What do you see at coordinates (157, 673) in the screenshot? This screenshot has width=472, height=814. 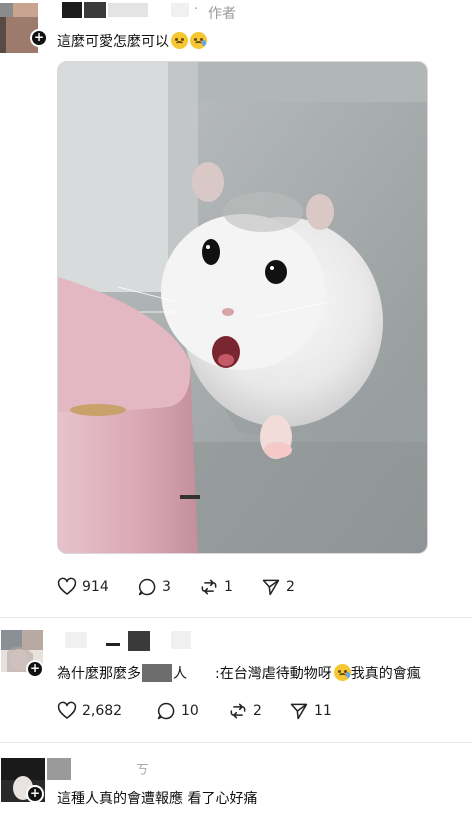 I see `censored-text` at bounding box center [157, 673].